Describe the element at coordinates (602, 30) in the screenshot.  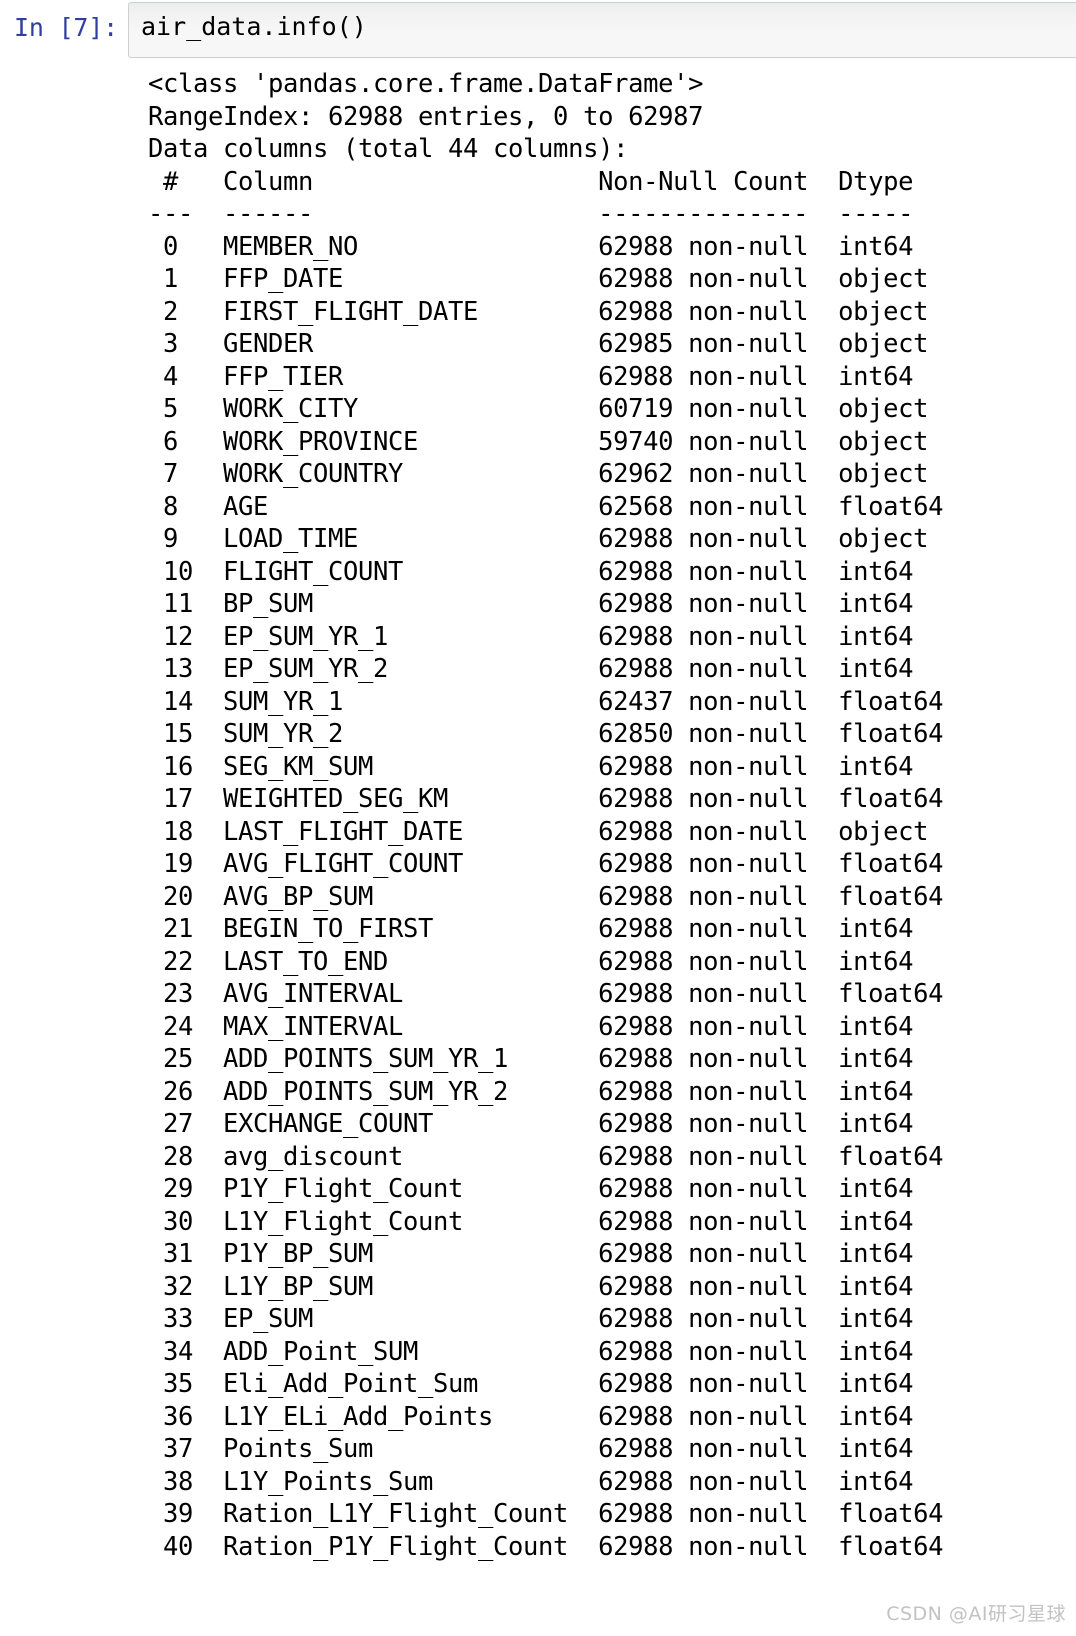
I see `code-input-area: air_data.info()` at that location.